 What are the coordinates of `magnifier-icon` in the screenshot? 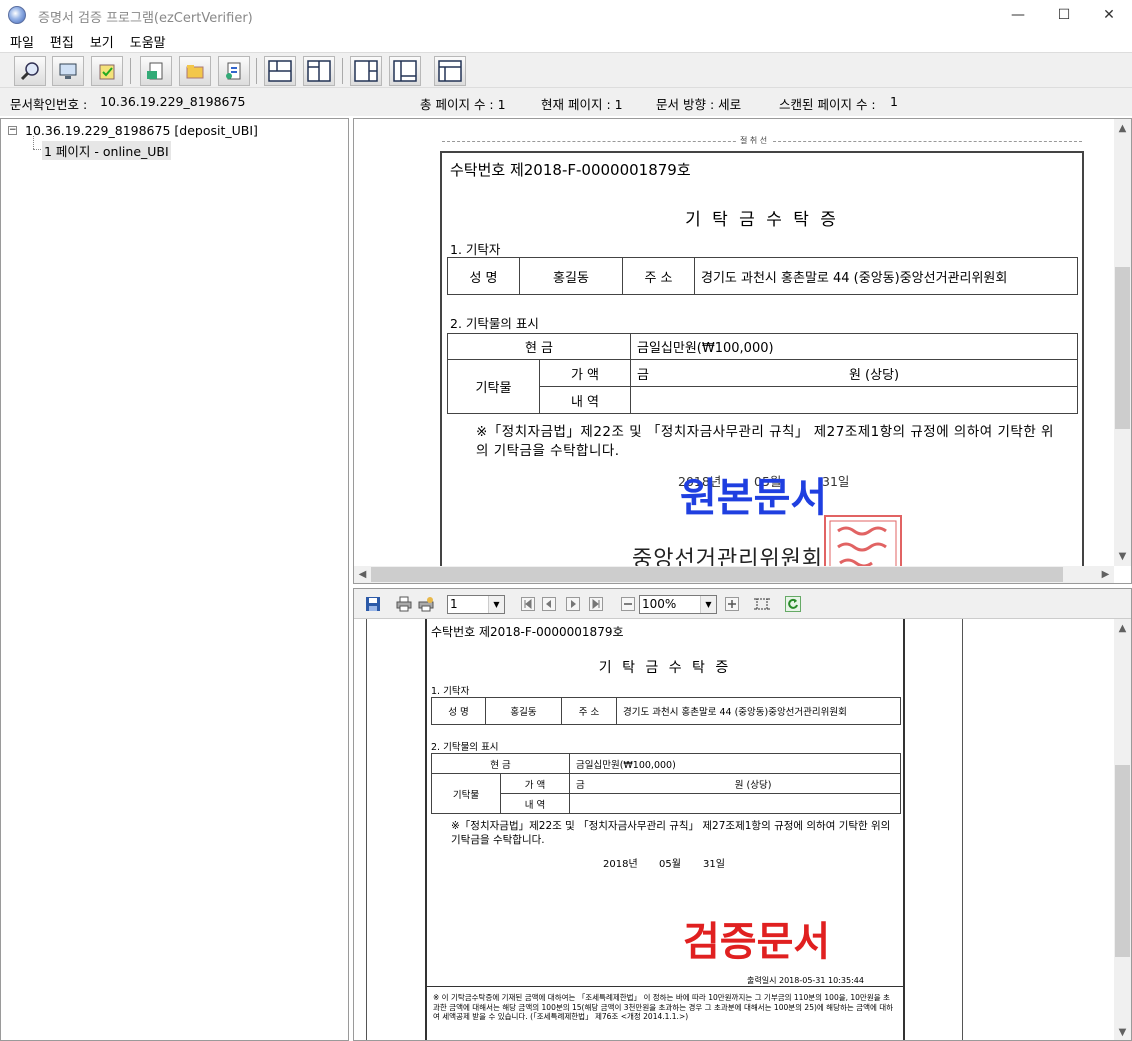 It's located at (29, 71).